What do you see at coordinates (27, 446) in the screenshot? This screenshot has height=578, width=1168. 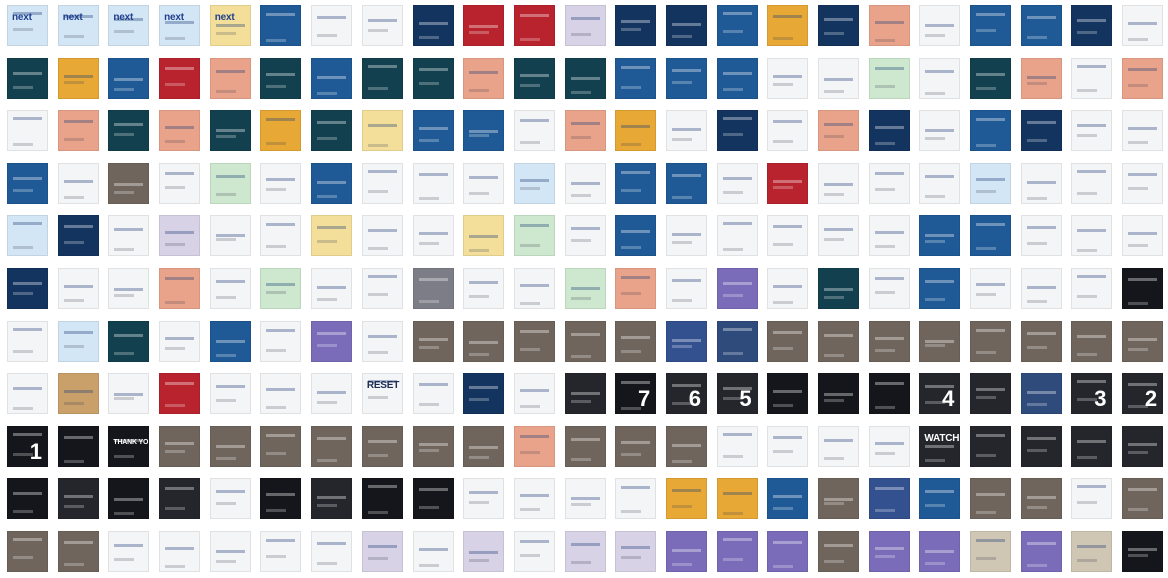 I see `thumbnail-tile: 1` at bounding box center [27, 446].